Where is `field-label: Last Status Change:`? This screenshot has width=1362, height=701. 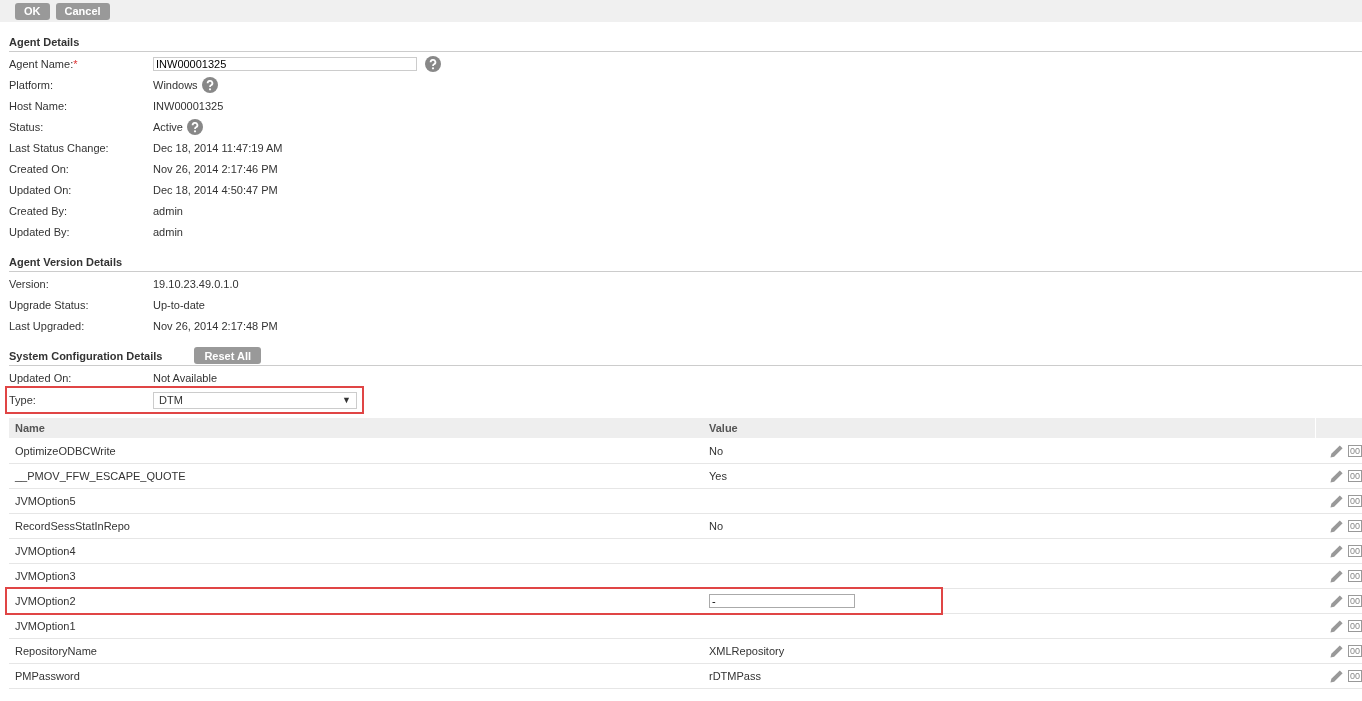
field-label: Last Status Change: is located at coordinates (59, 147).